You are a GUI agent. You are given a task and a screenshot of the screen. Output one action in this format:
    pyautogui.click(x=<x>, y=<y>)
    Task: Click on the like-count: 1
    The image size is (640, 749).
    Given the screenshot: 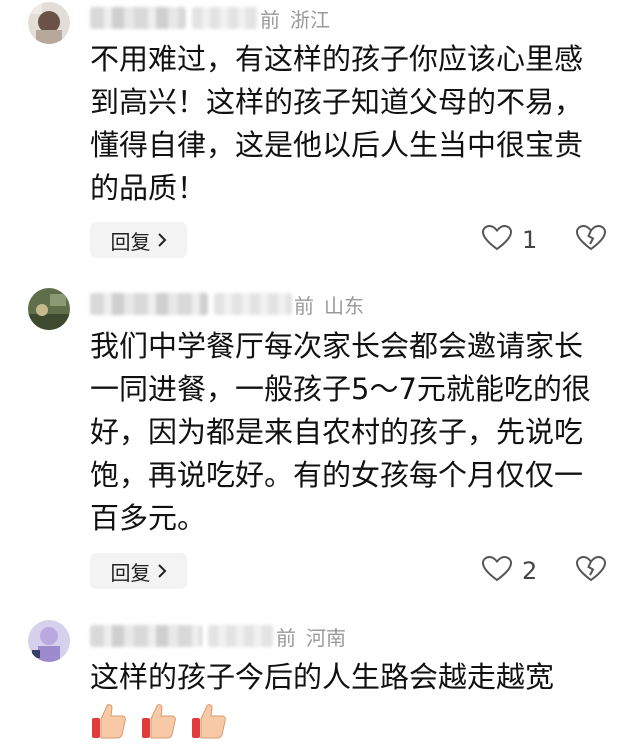 What is the action you would take?
    pyautogui.click(x=530, y=240)
    